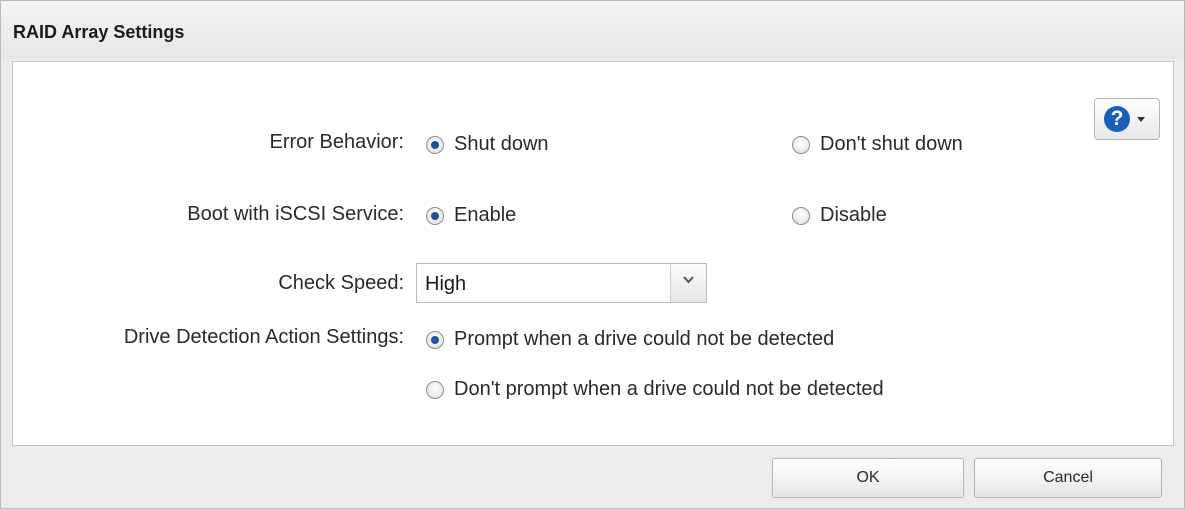 Image resolution: width=1185 pixels, height=509 pixels. Describe the element at coordinates (868, 478) in the screenshot. I see `ok-button: OK` at that location.